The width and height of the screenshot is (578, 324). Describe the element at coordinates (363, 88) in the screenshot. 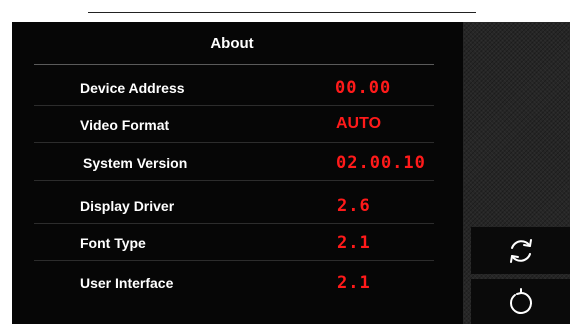

I see `row-value: 00.00` at that location.